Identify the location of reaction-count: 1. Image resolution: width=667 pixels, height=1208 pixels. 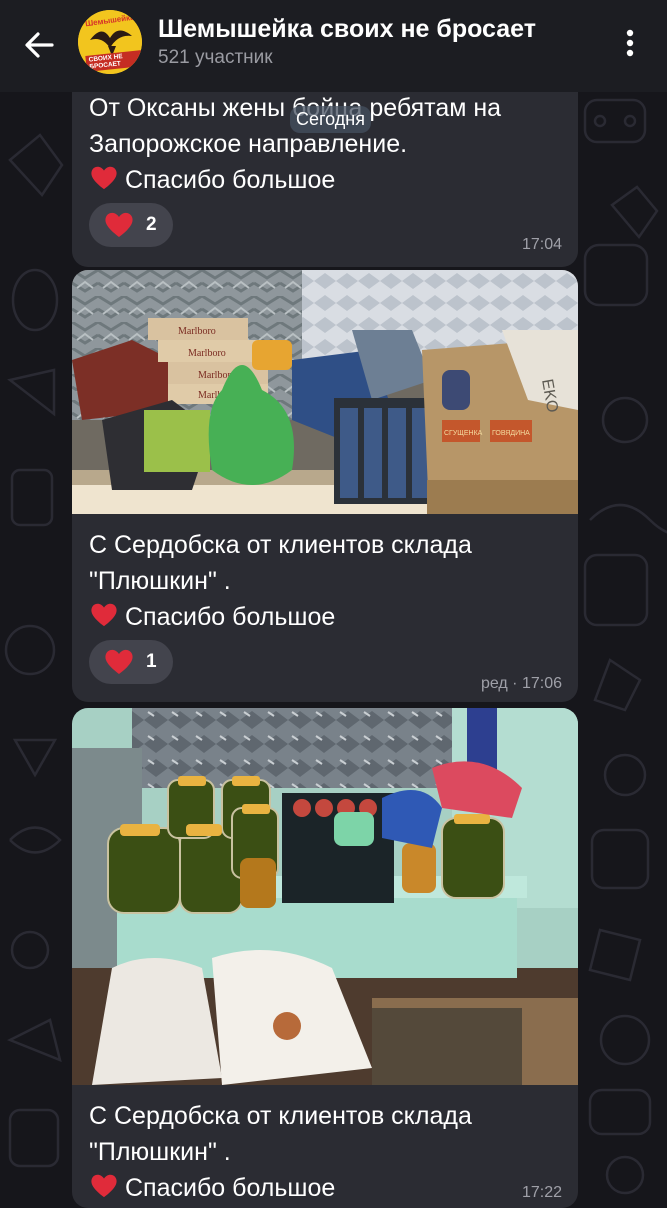
(151, 661).